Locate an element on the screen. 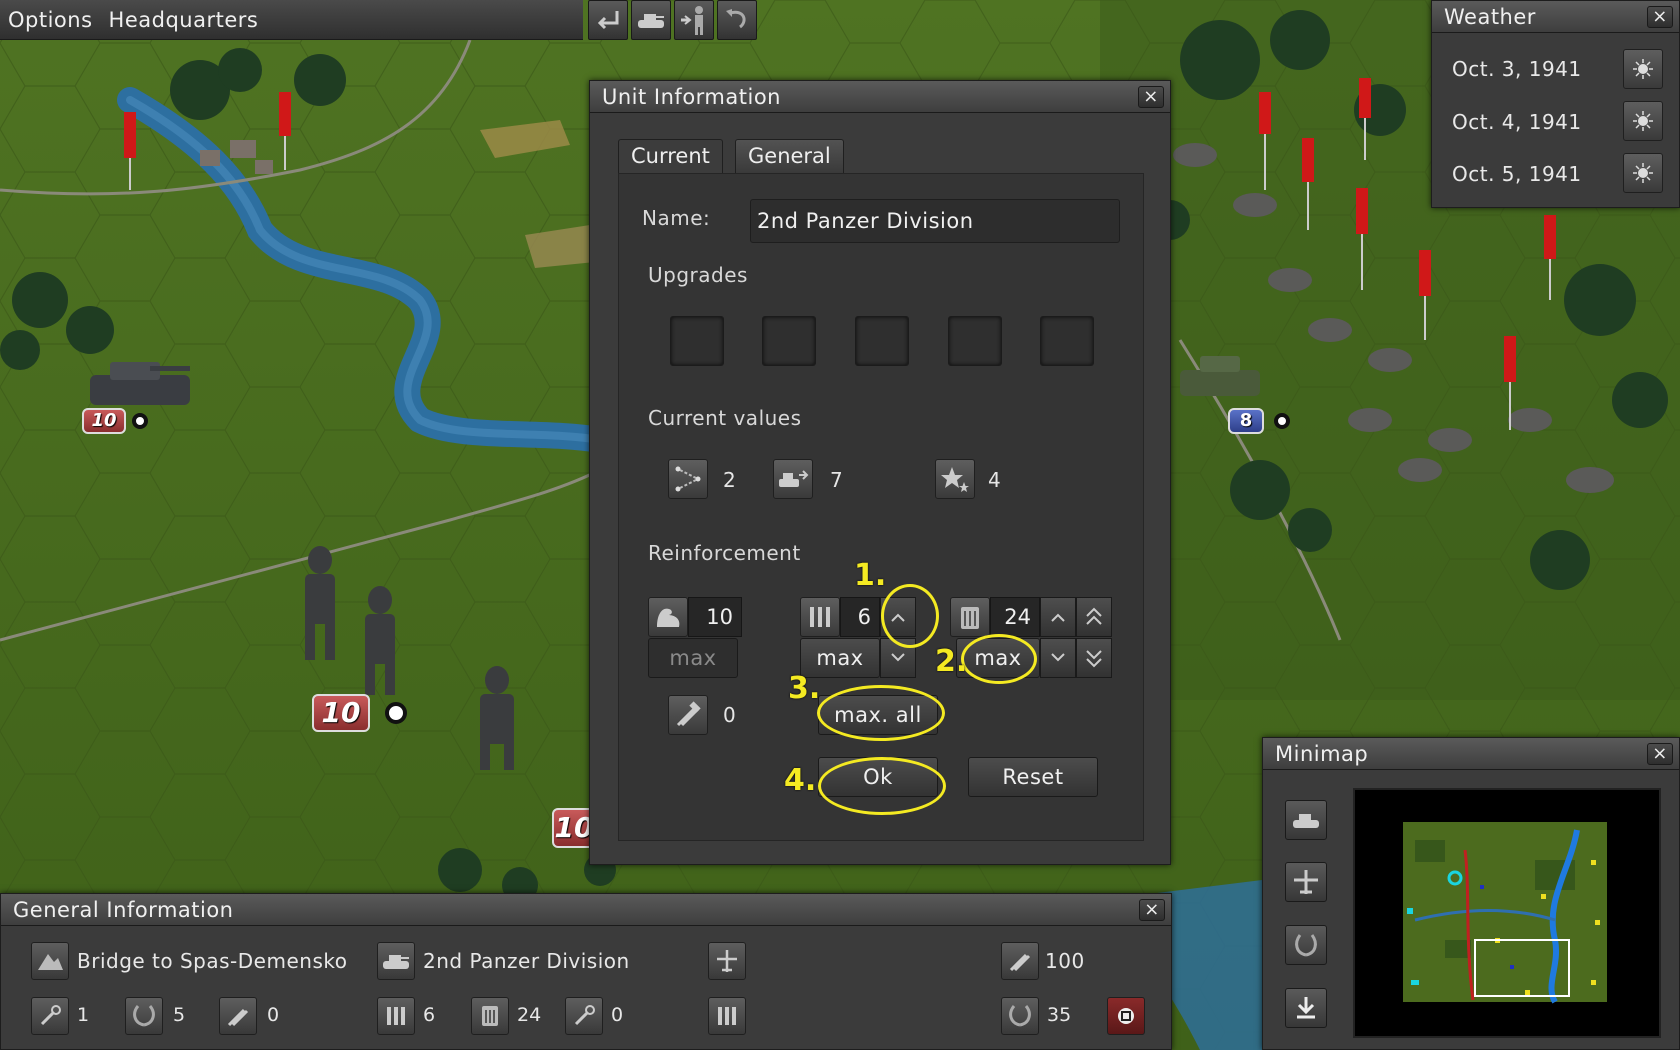 Image resolution: width=1680 pixels, height=1050 pixels. faction-emblem-icon is located at coordinates (1126, 1016).